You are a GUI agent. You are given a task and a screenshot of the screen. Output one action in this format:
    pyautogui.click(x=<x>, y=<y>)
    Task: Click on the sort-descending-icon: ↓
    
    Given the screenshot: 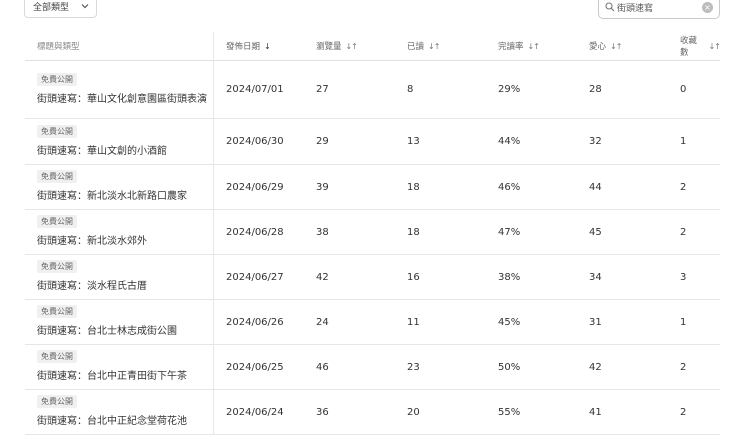 What is the action you would take?
    pyautogui.click(x=267, y=46)
    